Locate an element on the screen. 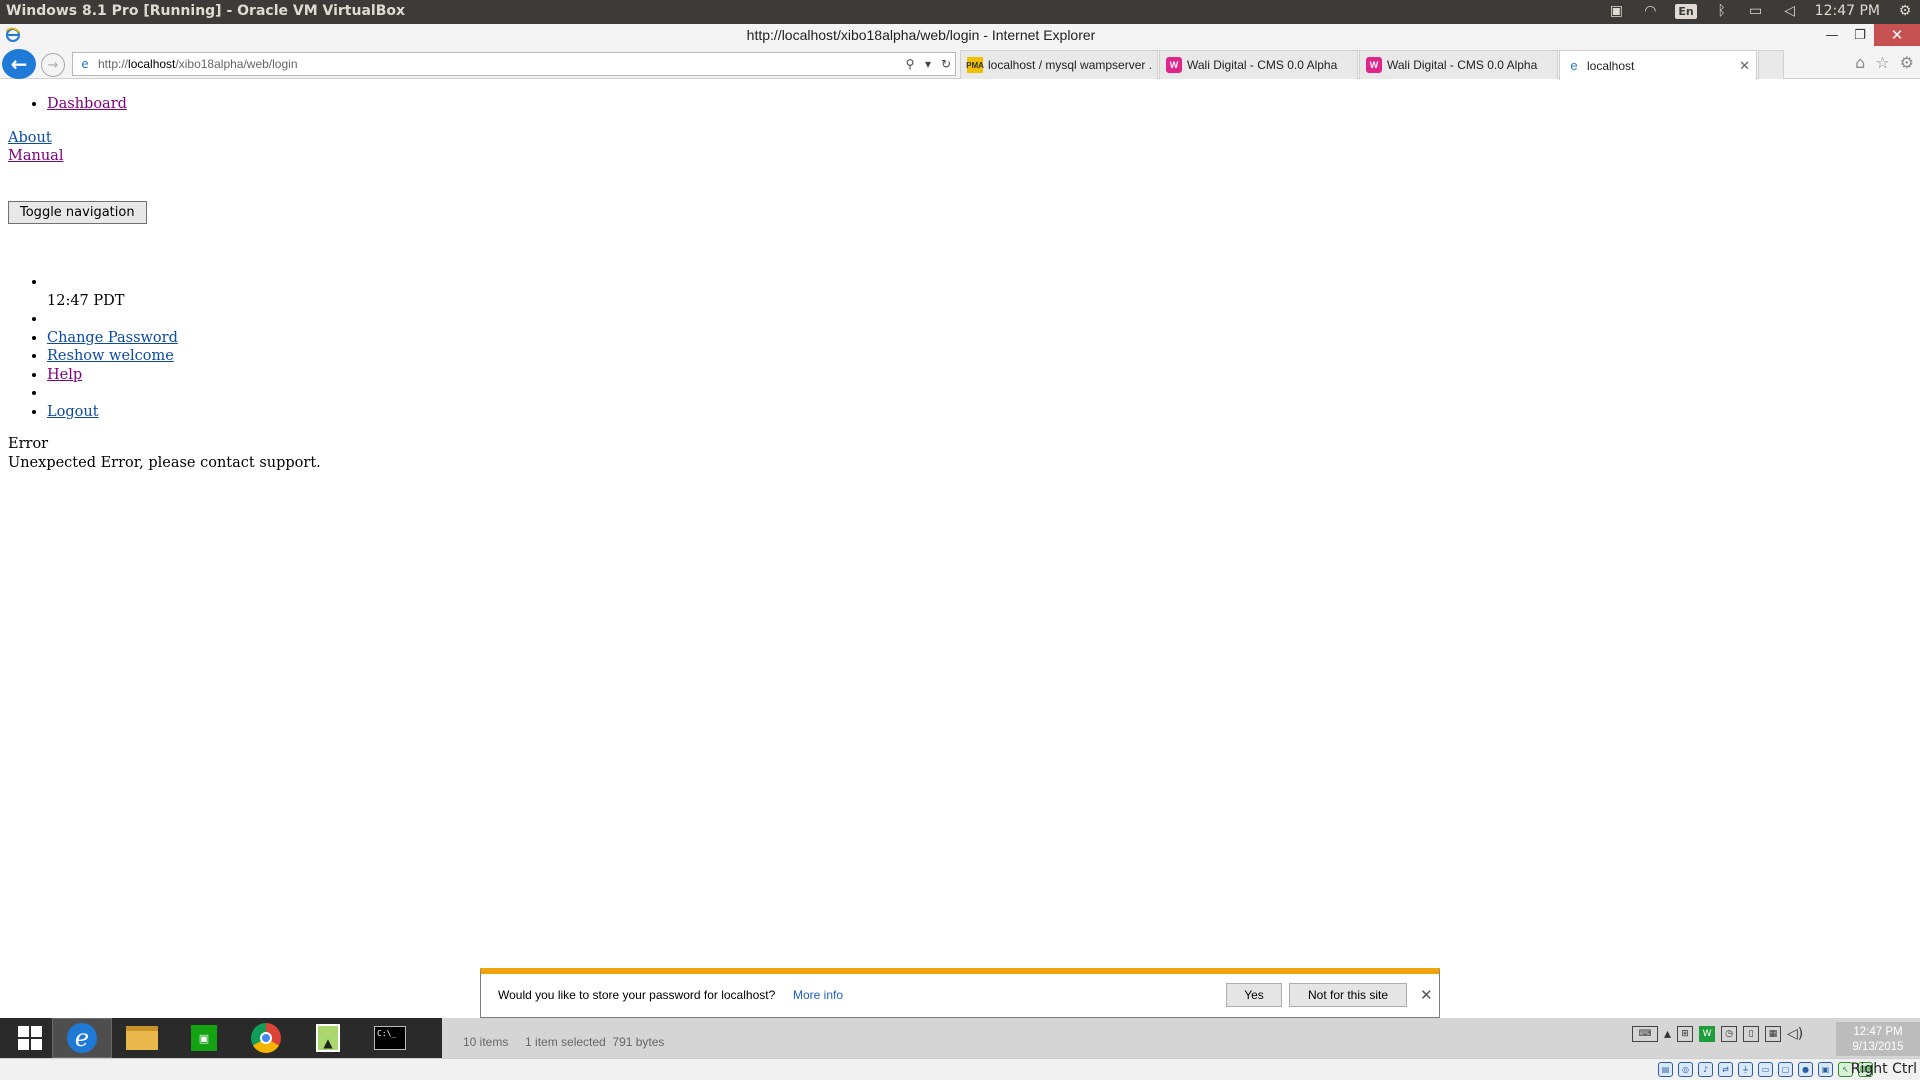  not-for-this-site-button: Not for this site is located at coordinates (1348, 995).